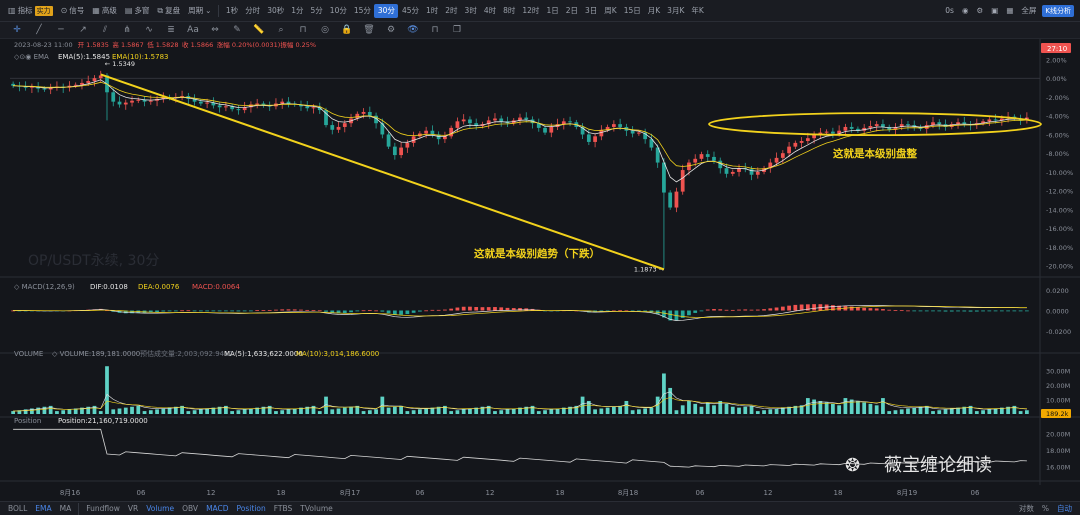  What do you see at coordinates (435, 30) in the screenshot?
I see `magnet2-icon: ⊓` at bounding box center [435, 30].